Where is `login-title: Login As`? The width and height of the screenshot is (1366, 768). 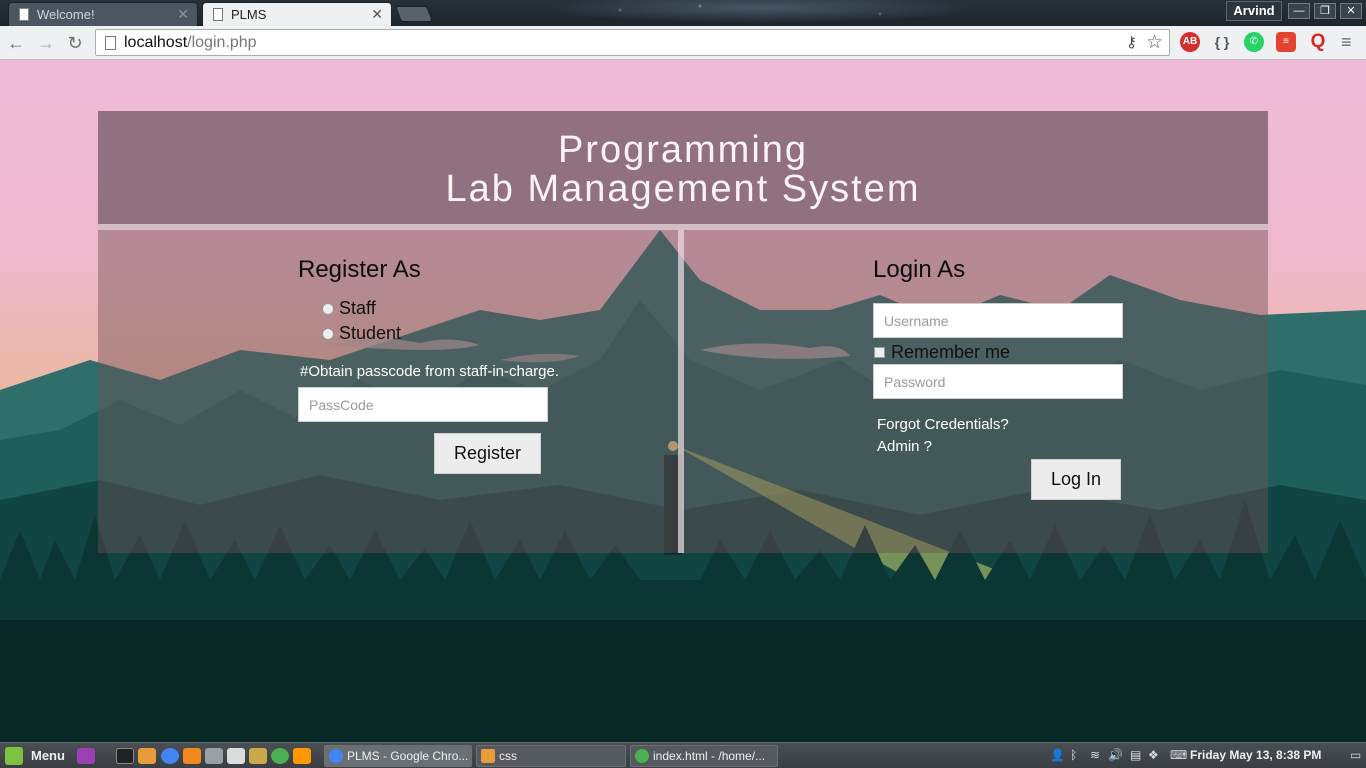
login-title: Login As is located at coordinates (919, 269).